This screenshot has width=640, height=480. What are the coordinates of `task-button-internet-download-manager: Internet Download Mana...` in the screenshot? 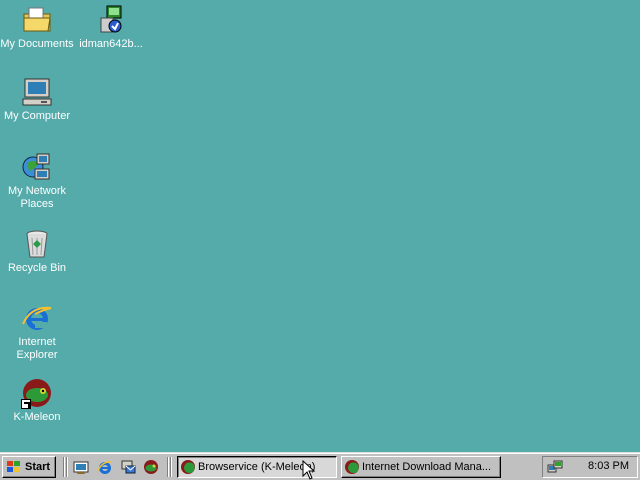 It's located at (421, 467).